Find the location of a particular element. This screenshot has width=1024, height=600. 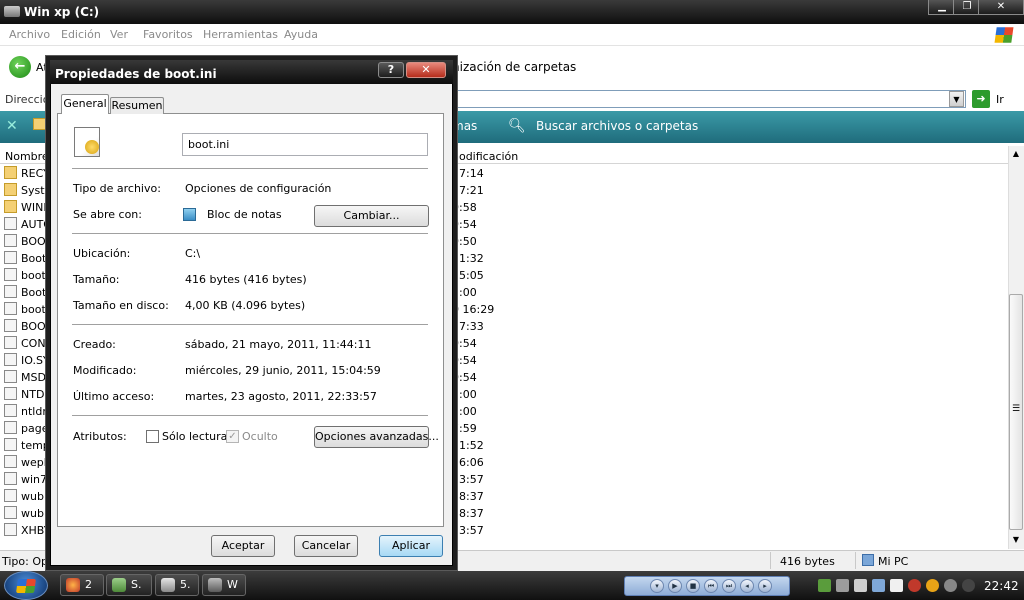

sync-icon is located at coordinates (950, 585).